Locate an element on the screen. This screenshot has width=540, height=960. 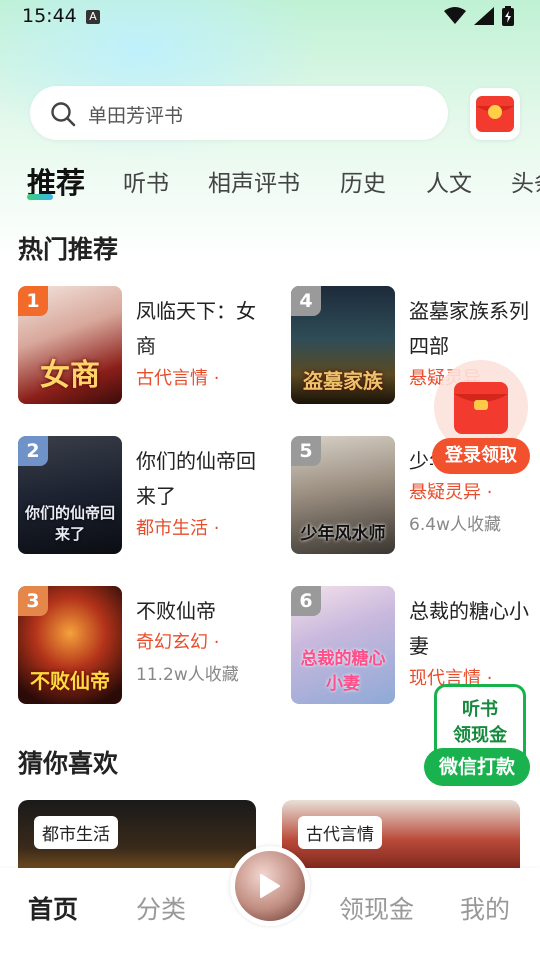
now-playing-cover is located at coordinates (270, 886).